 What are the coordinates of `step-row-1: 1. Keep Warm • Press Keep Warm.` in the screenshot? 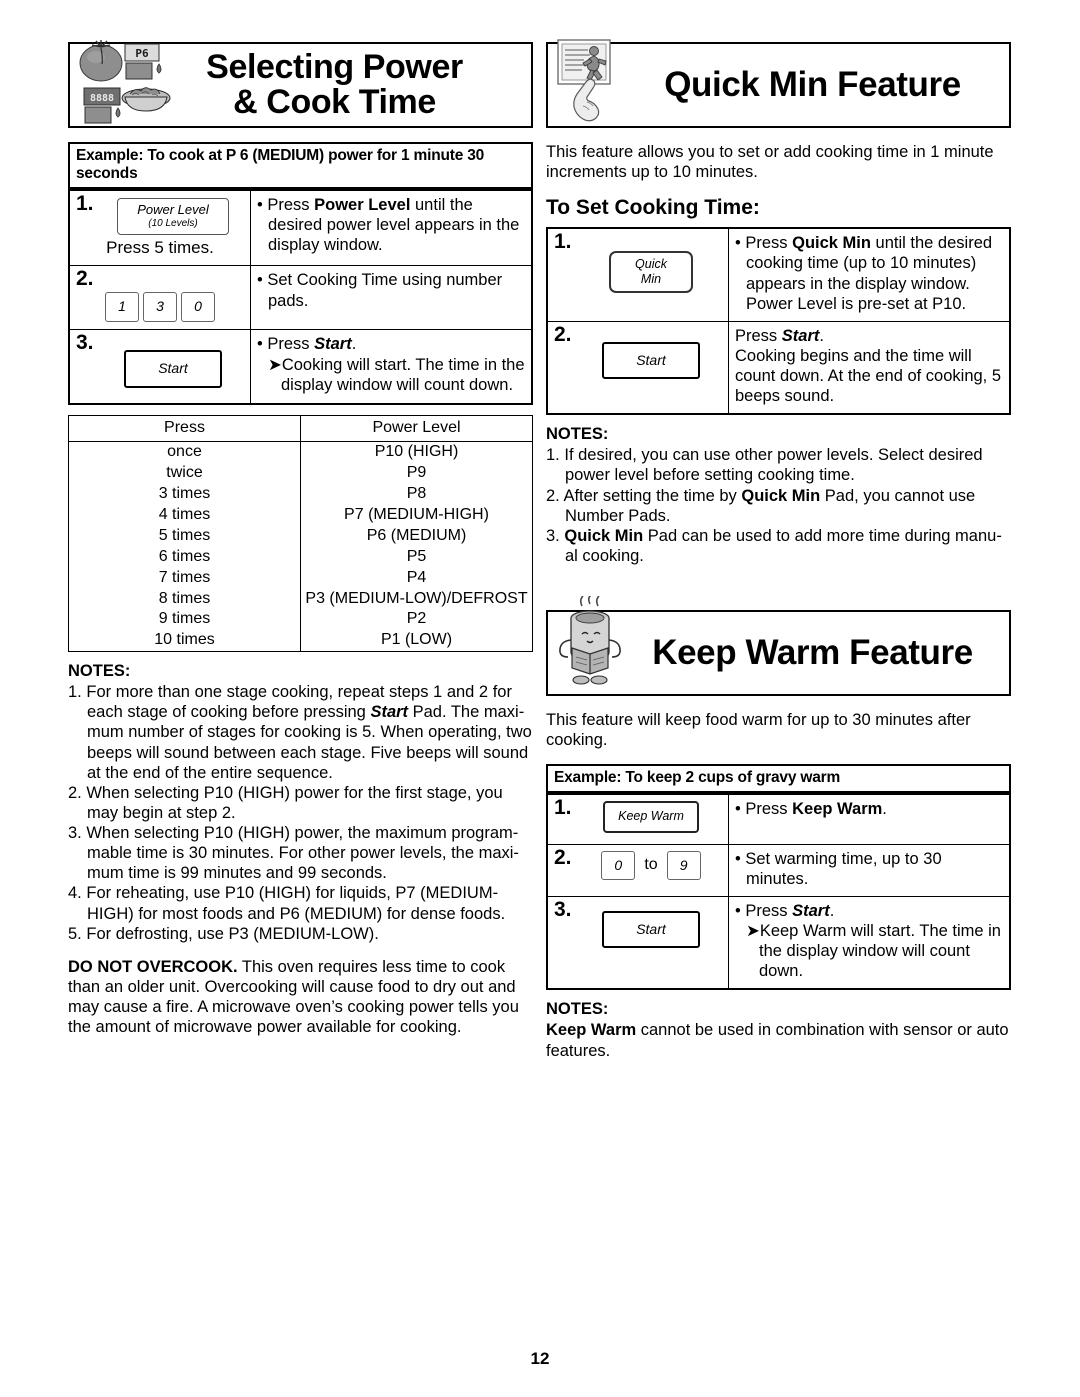 It's located at (778, 819).